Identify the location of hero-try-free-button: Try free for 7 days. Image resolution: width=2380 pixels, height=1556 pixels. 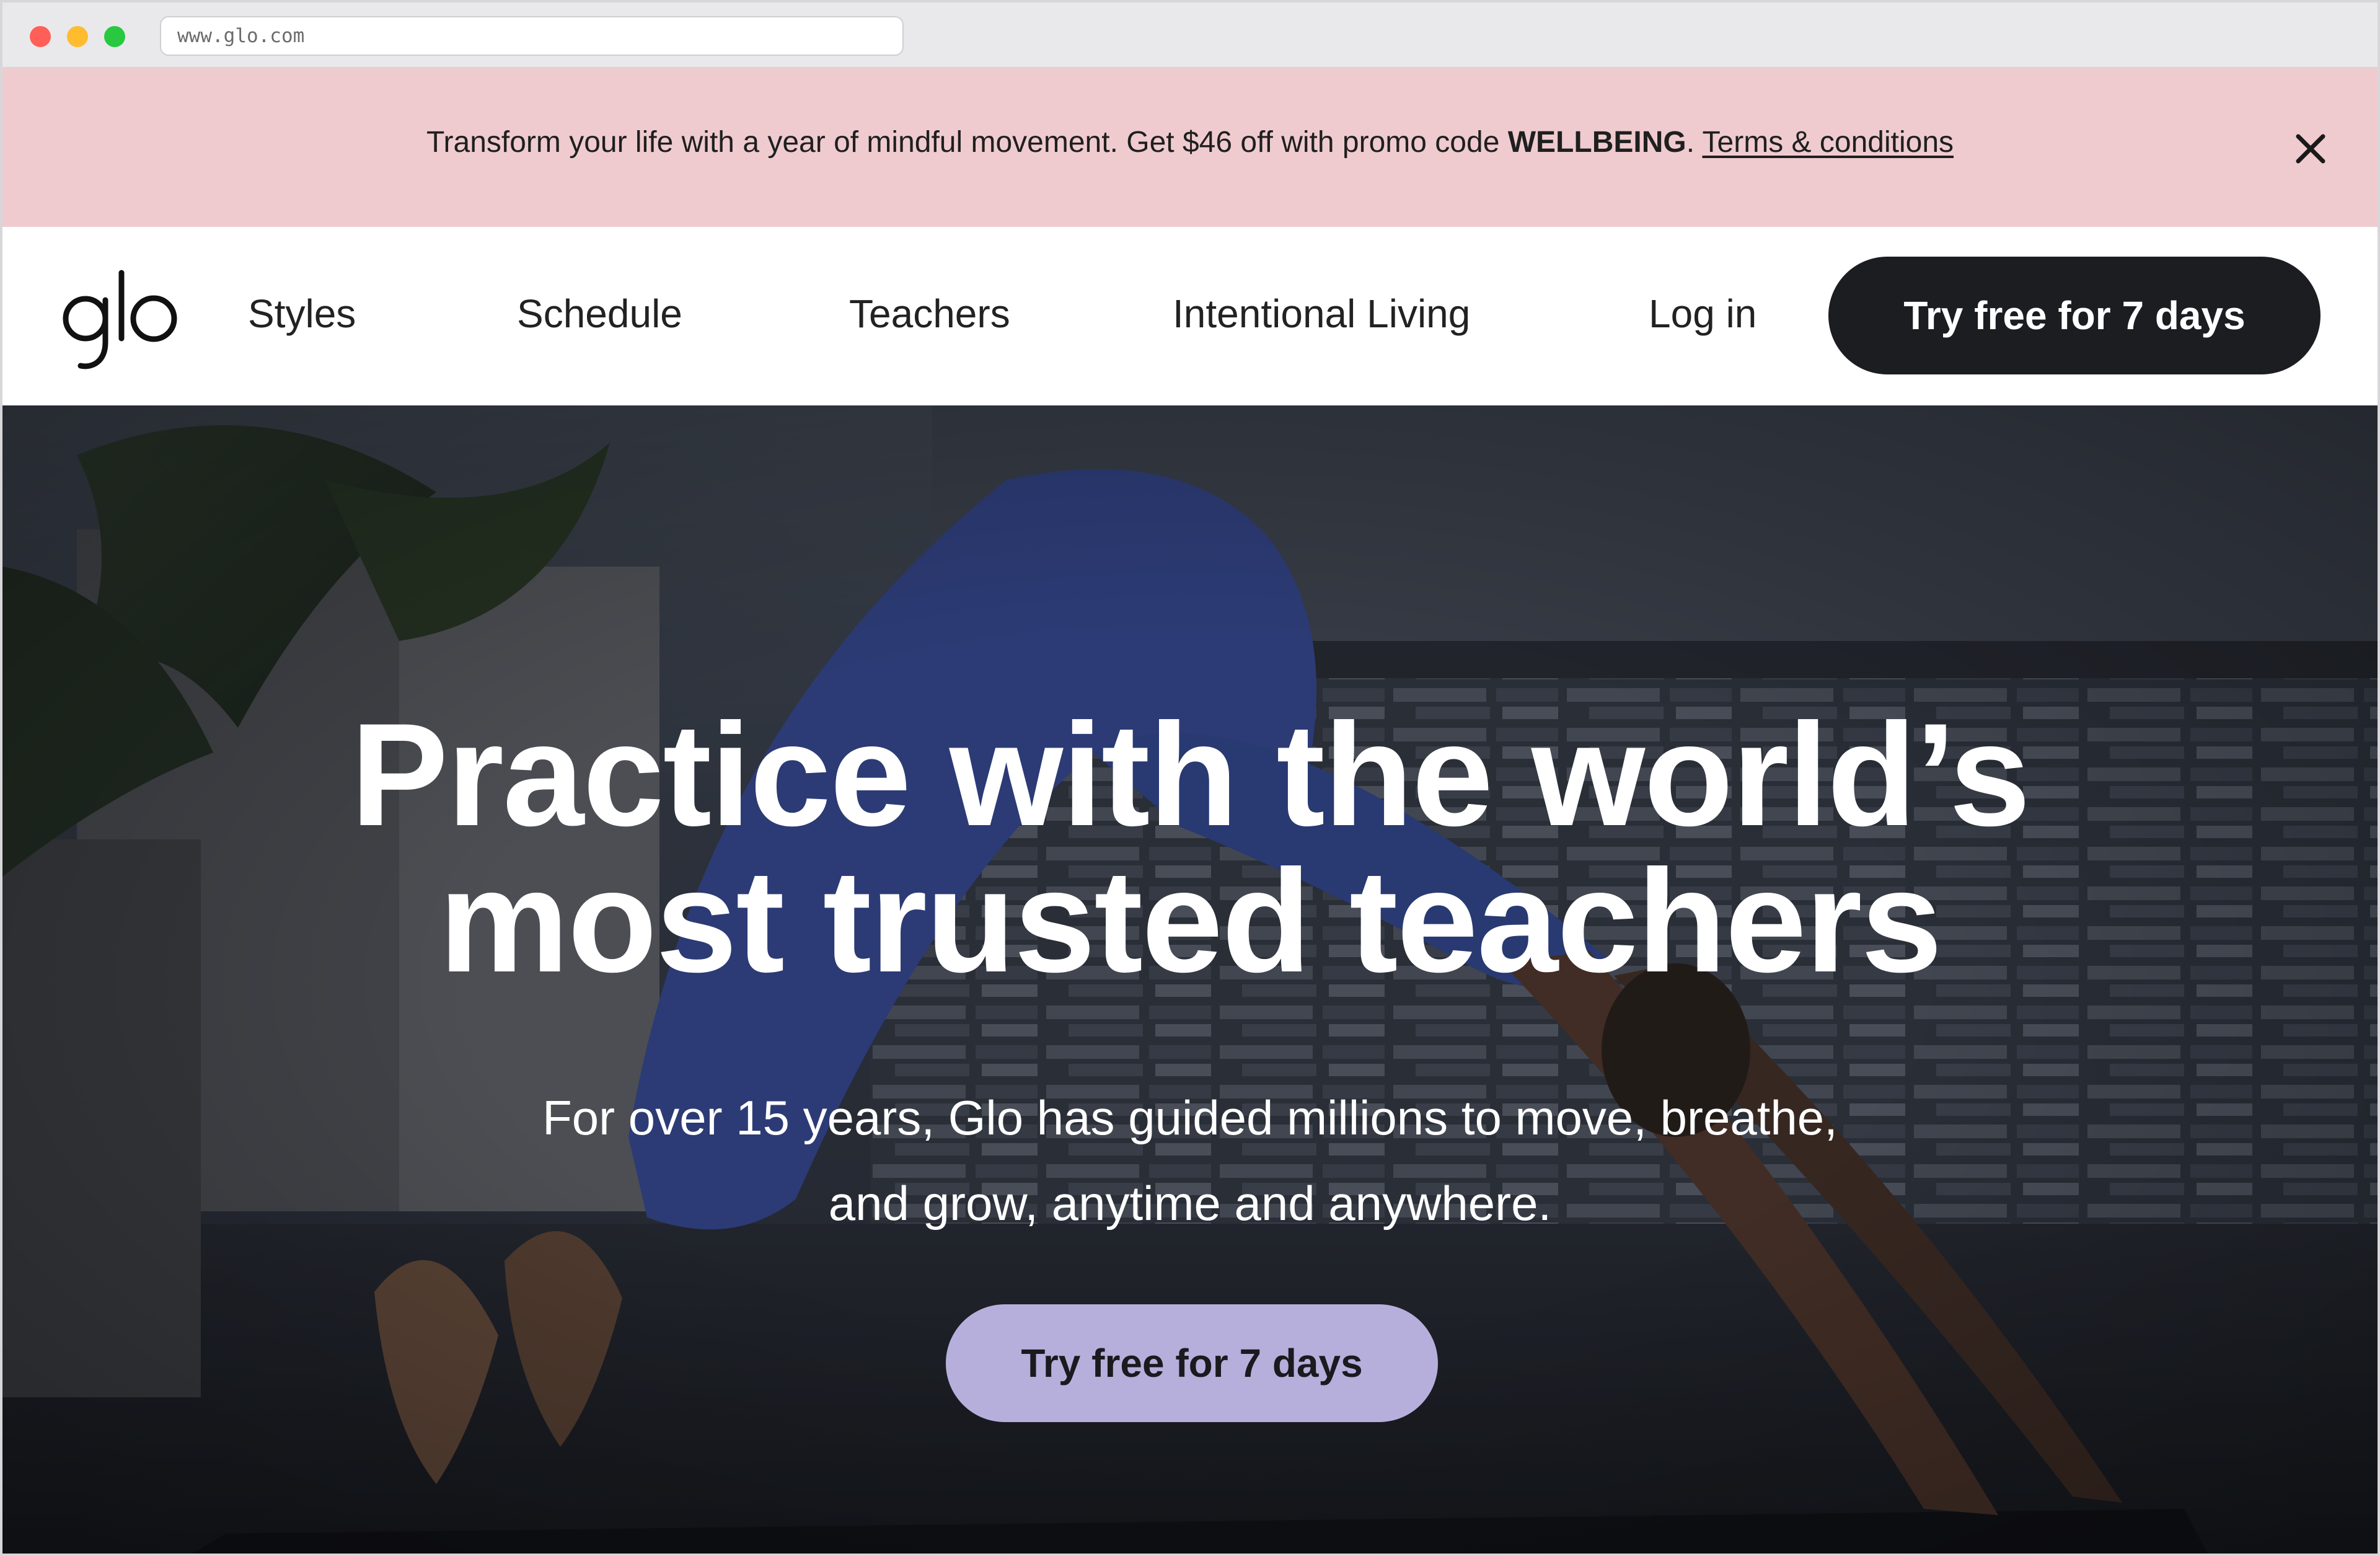
(1192, 1363).